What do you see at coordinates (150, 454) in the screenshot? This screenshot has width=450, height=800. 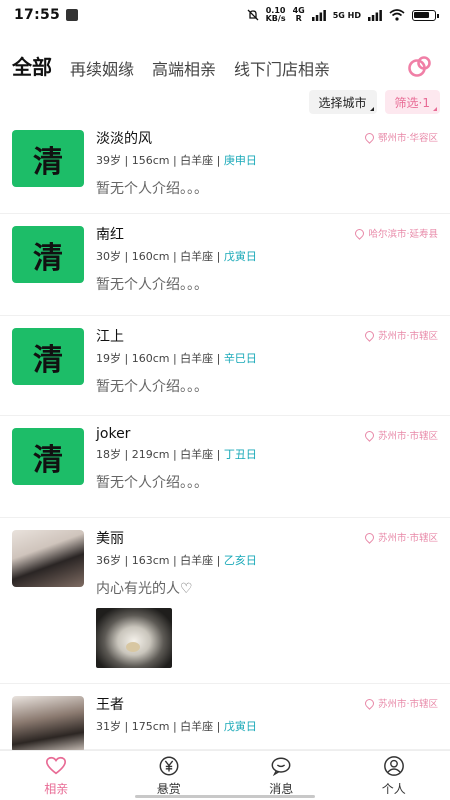 I see `meta-height: 219cm` at bounding box center [150, 454].